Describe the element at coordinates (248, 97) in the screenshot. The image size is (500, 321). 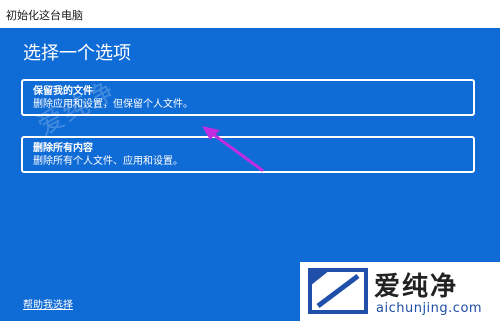
I see `keep-my-files-option: 保留我的文件 删除应用和设置，但保留个人文件。` at that location.